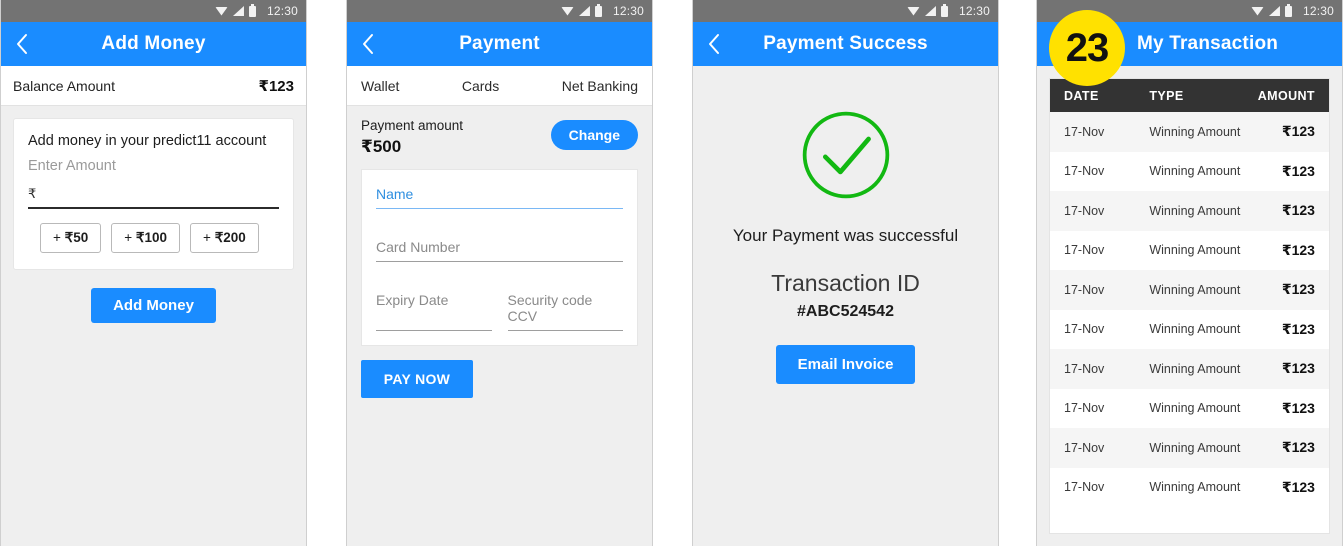 This screenshot has height=546, width=1343. What do you see at coordinates (1286, 95) in the screenshot?
I see `column-header-amount: AMOUNT` at bounding box center [1286, 95].